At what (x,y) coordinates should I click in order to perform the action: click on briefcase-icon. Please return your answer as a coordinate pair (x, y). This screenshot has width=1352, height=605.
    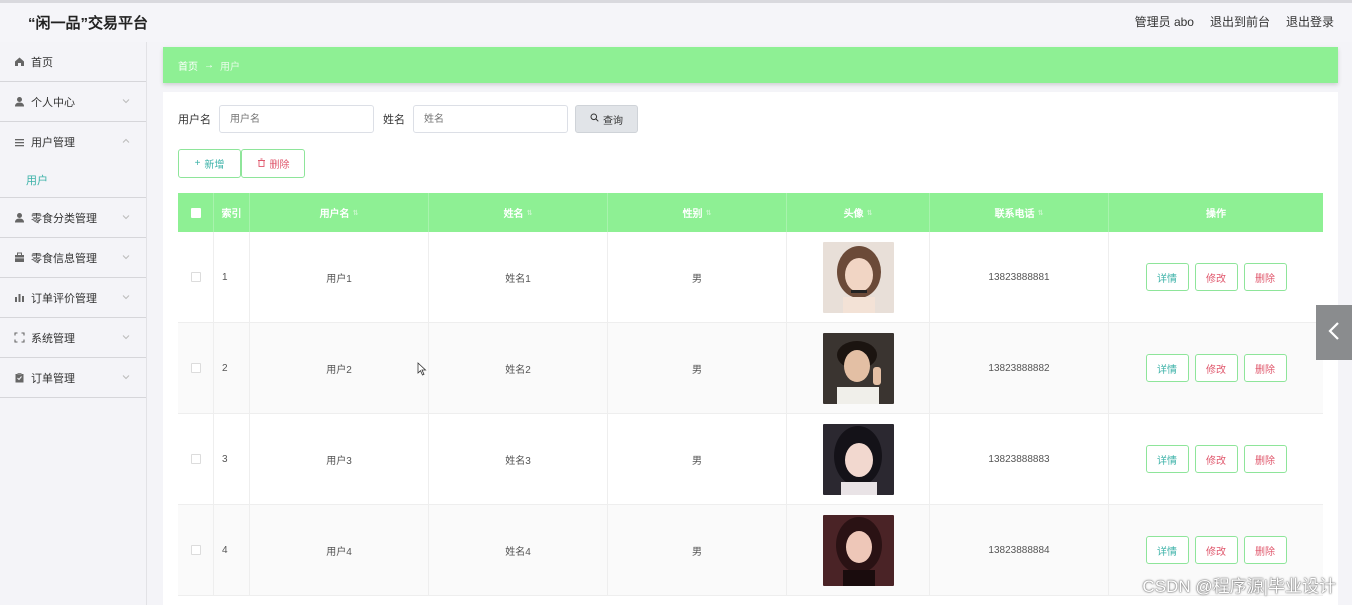
    Looking at the image, I should click on (19, 257).